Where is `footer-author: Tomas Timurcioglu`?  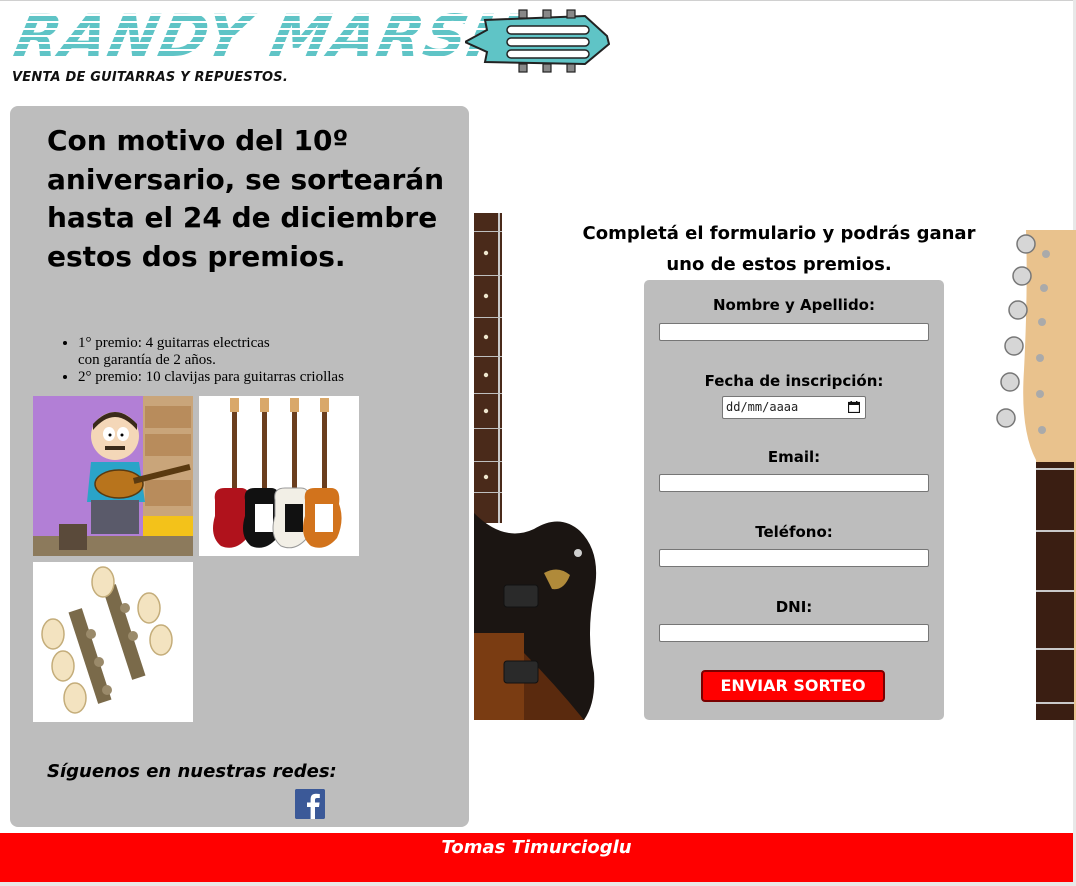 footer-author: Tomas Timurcioglu is located at coordinates (536, 847).